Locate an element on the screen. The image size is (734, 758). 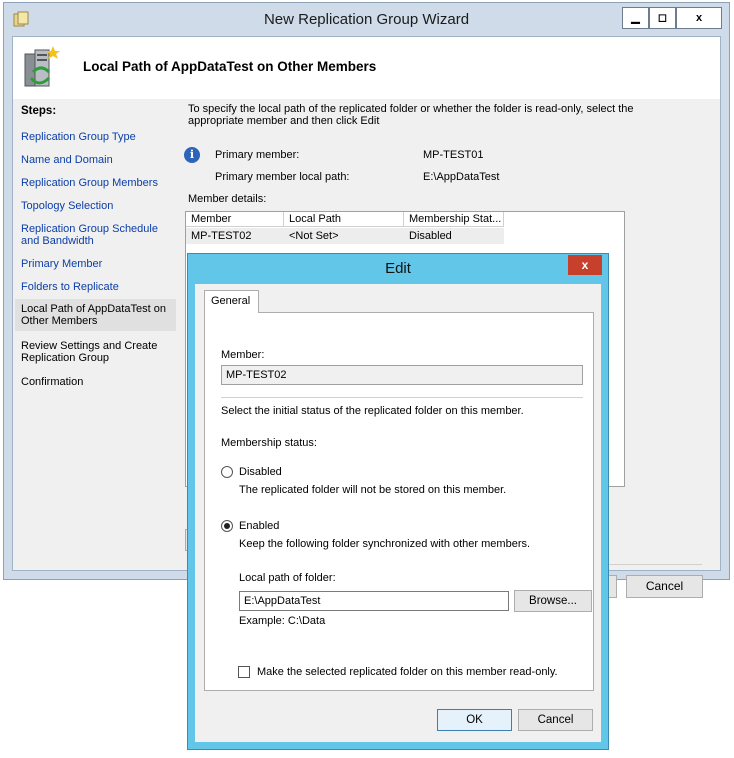
edit-dialog-title: Edit is located at coordinates (398, 268).